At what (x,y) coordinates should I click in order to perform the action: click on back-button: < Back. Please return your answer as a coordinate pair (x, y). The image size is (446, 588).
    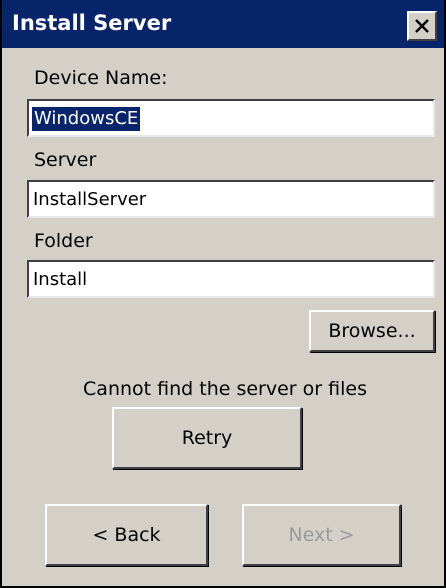
    Looking at the image, I should click on (126, 535).